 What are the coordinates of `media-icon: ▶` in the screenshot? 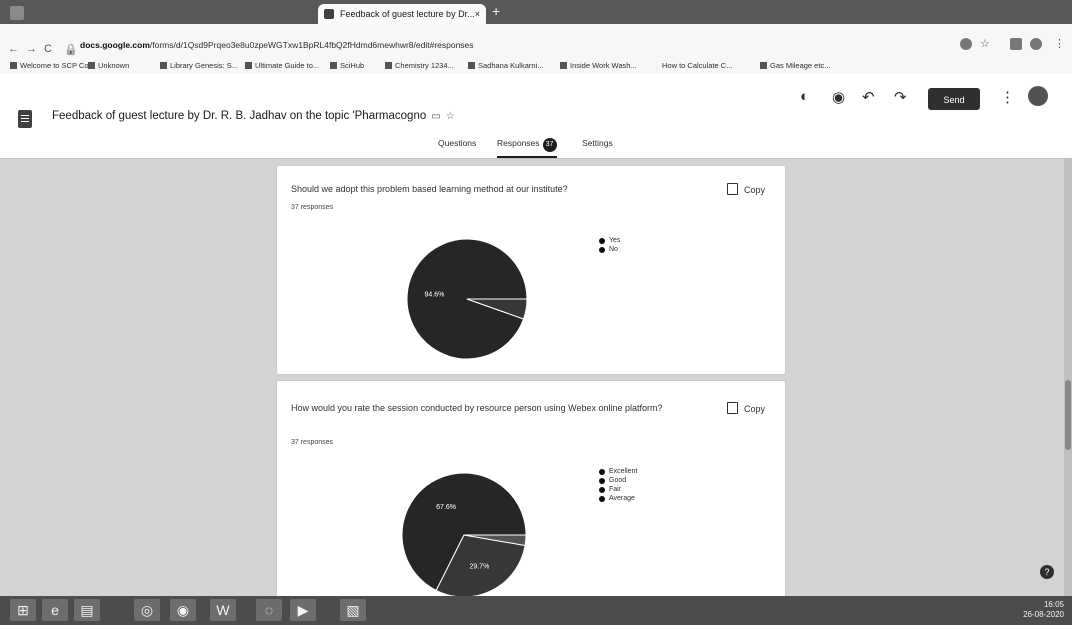 It's located at (303, 610).